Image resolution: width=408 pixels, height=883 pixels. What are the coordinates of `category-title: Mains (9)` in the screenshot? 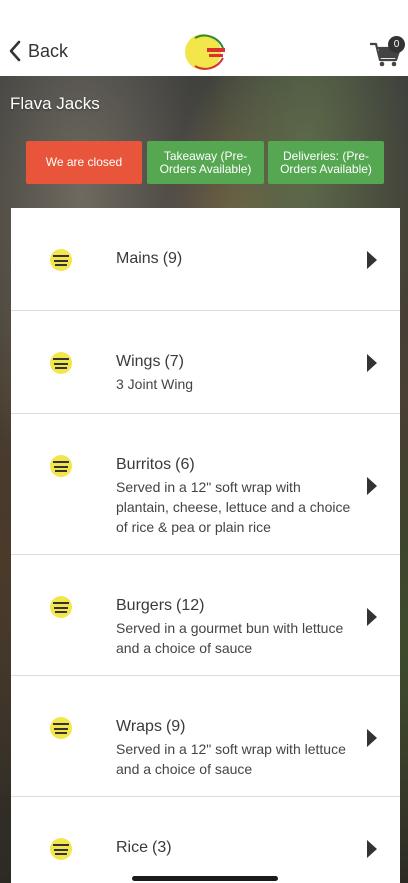 It's located at (236, 259).